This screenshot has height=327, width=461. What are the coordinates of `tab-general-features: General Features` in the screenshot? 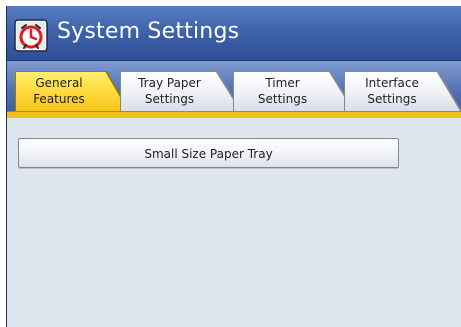 It's located at (72, 91).